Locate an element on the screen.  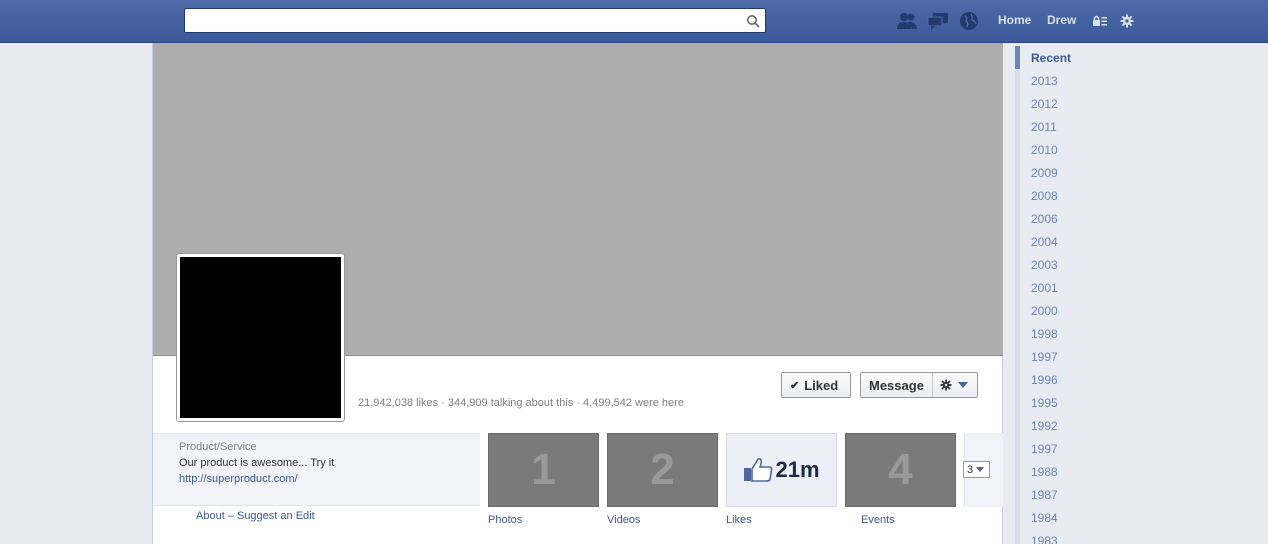
page-description: Our product is awesome... Try it is located at coordinates (257, 463).